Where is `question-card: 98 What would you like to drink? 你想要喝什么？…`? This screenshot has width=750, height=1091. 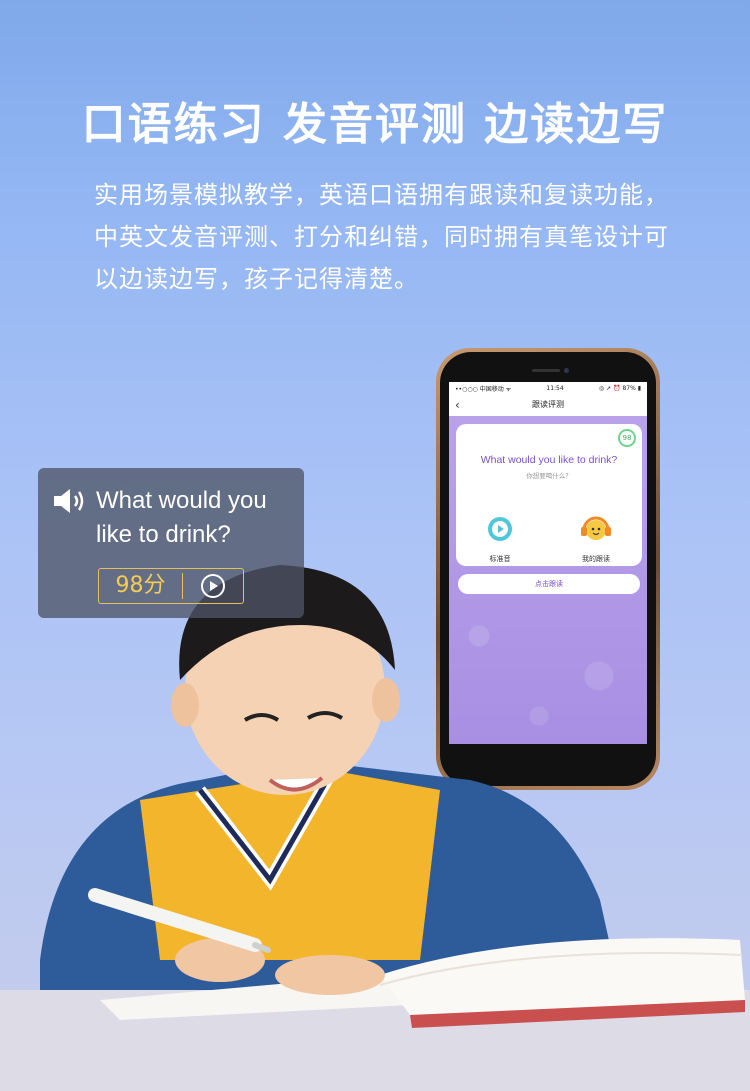 question-card: 98 What would you like to drink? 你想要喝什么？… is located at coordinates (549, 495).